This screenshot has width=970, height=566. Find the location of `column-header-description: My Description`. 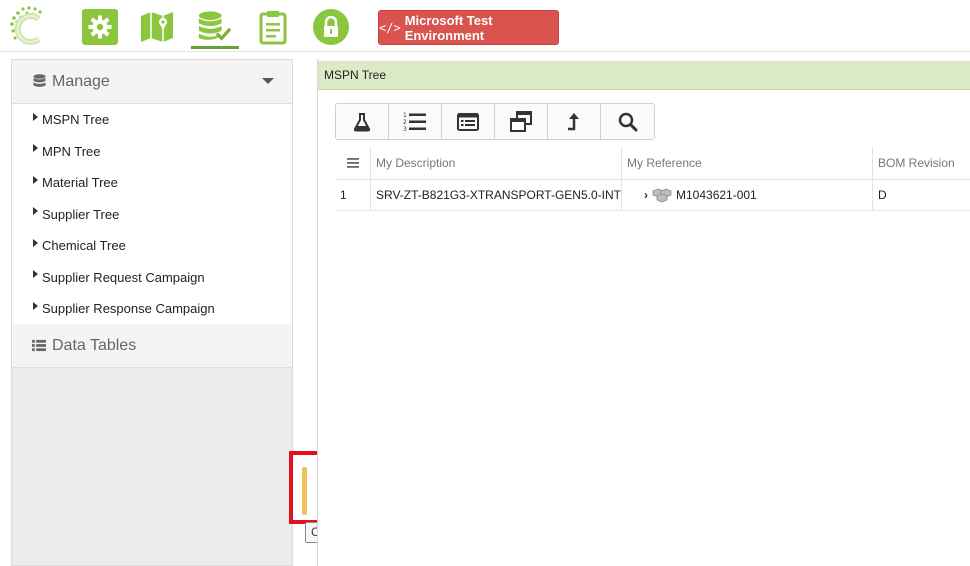

column-header-description: My Description is located at coordinates (496, 163).